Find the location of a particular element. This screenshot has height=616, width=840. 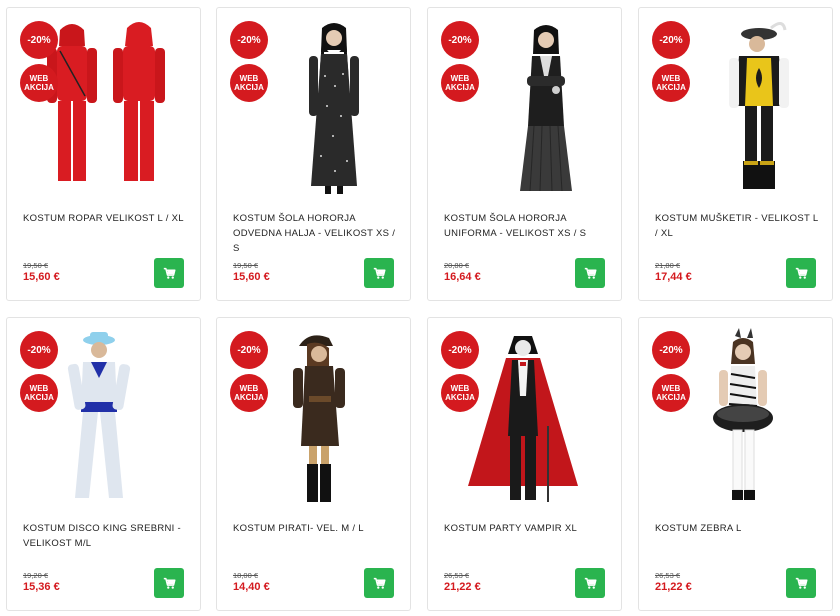

product-title: KOSTUM PARTY VAMPIR XL is located at coordinates (528, 528).